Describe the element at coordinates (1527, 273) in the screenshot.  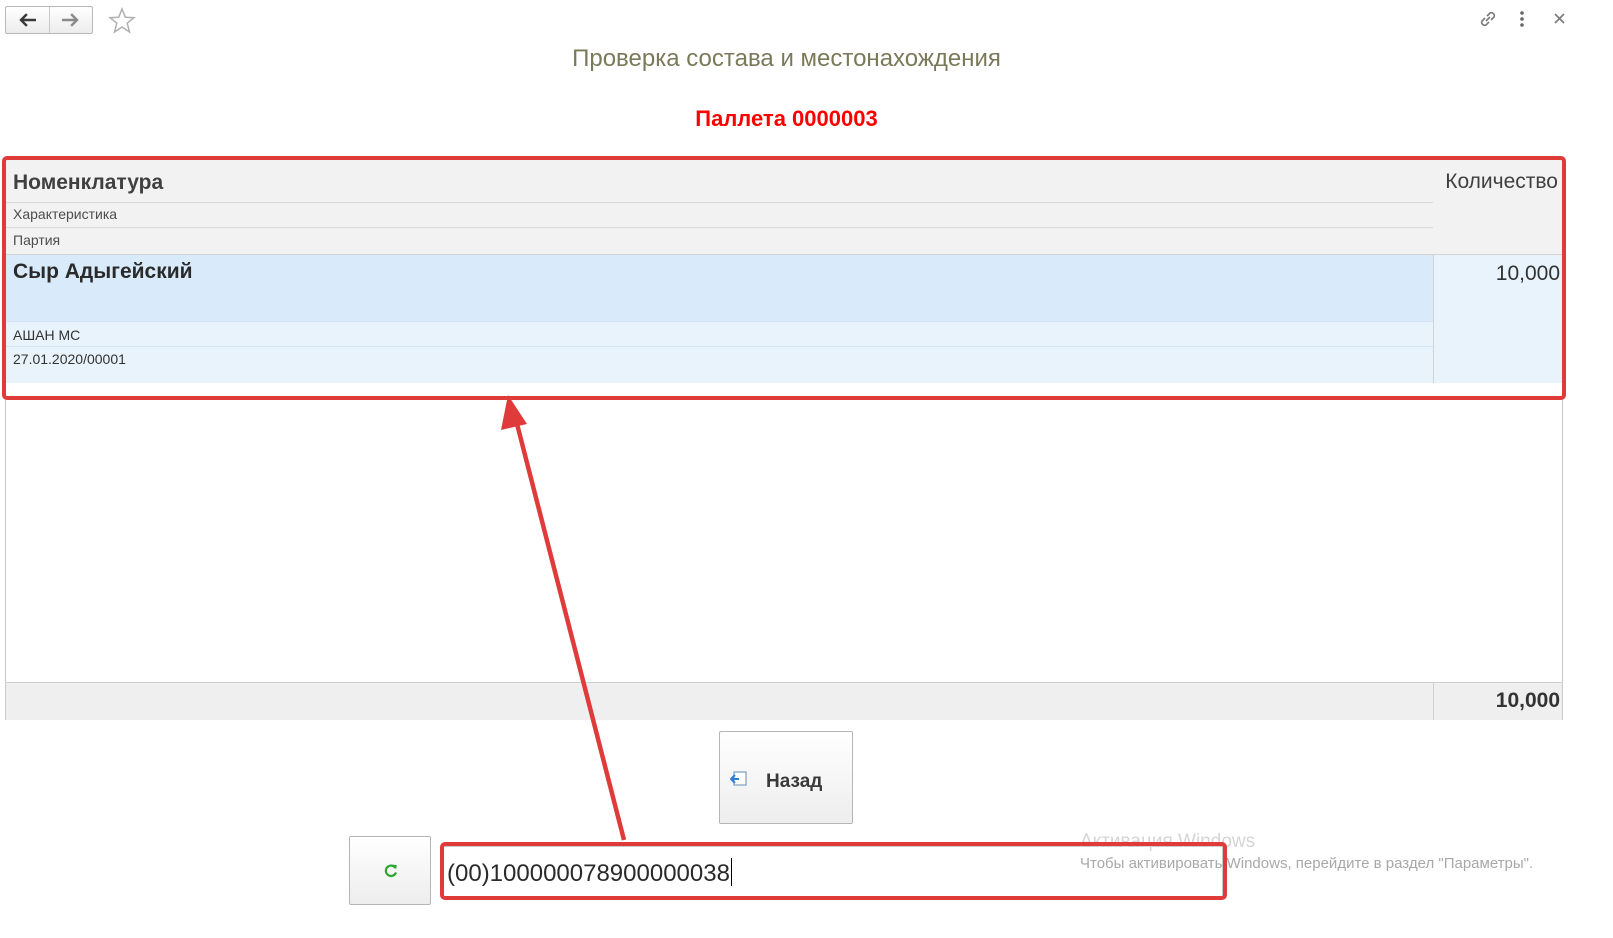
I see `cell-quantity: 10,000` at that location.